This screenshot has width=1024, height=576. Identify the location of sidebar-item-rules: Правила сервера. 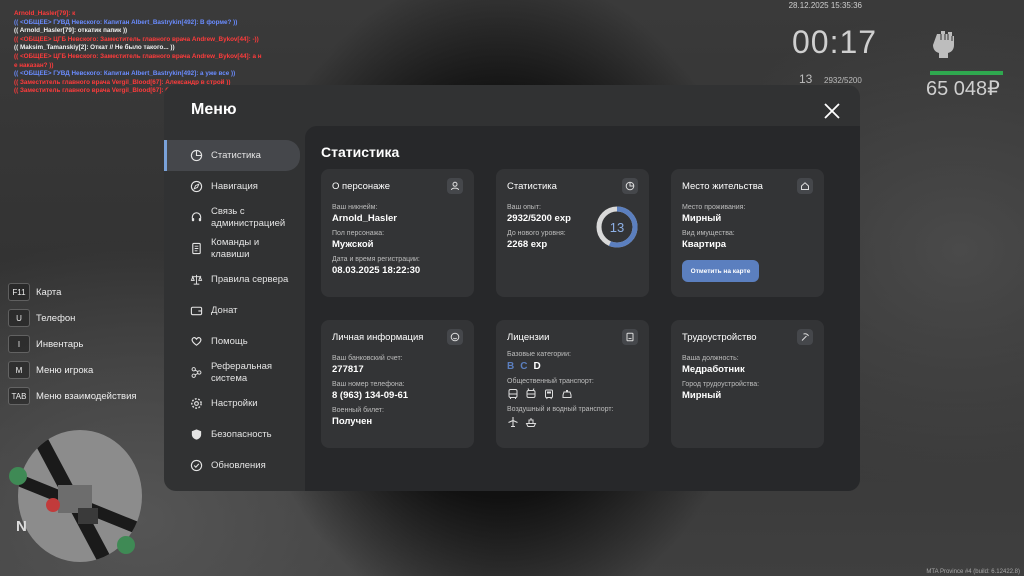
(234, 279).